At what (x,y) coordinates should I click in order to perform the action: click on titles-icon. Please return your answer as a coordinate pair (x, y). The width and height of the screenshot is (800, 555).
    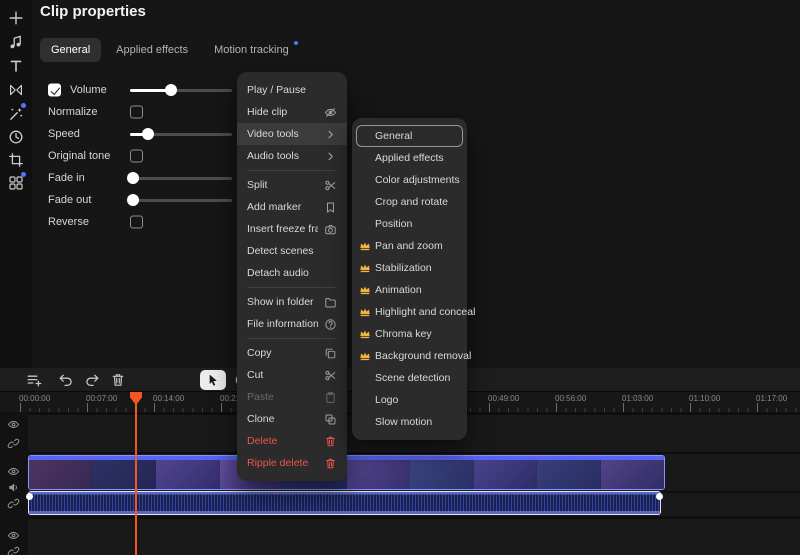
    Looking at the image, I should click on (16, 66).